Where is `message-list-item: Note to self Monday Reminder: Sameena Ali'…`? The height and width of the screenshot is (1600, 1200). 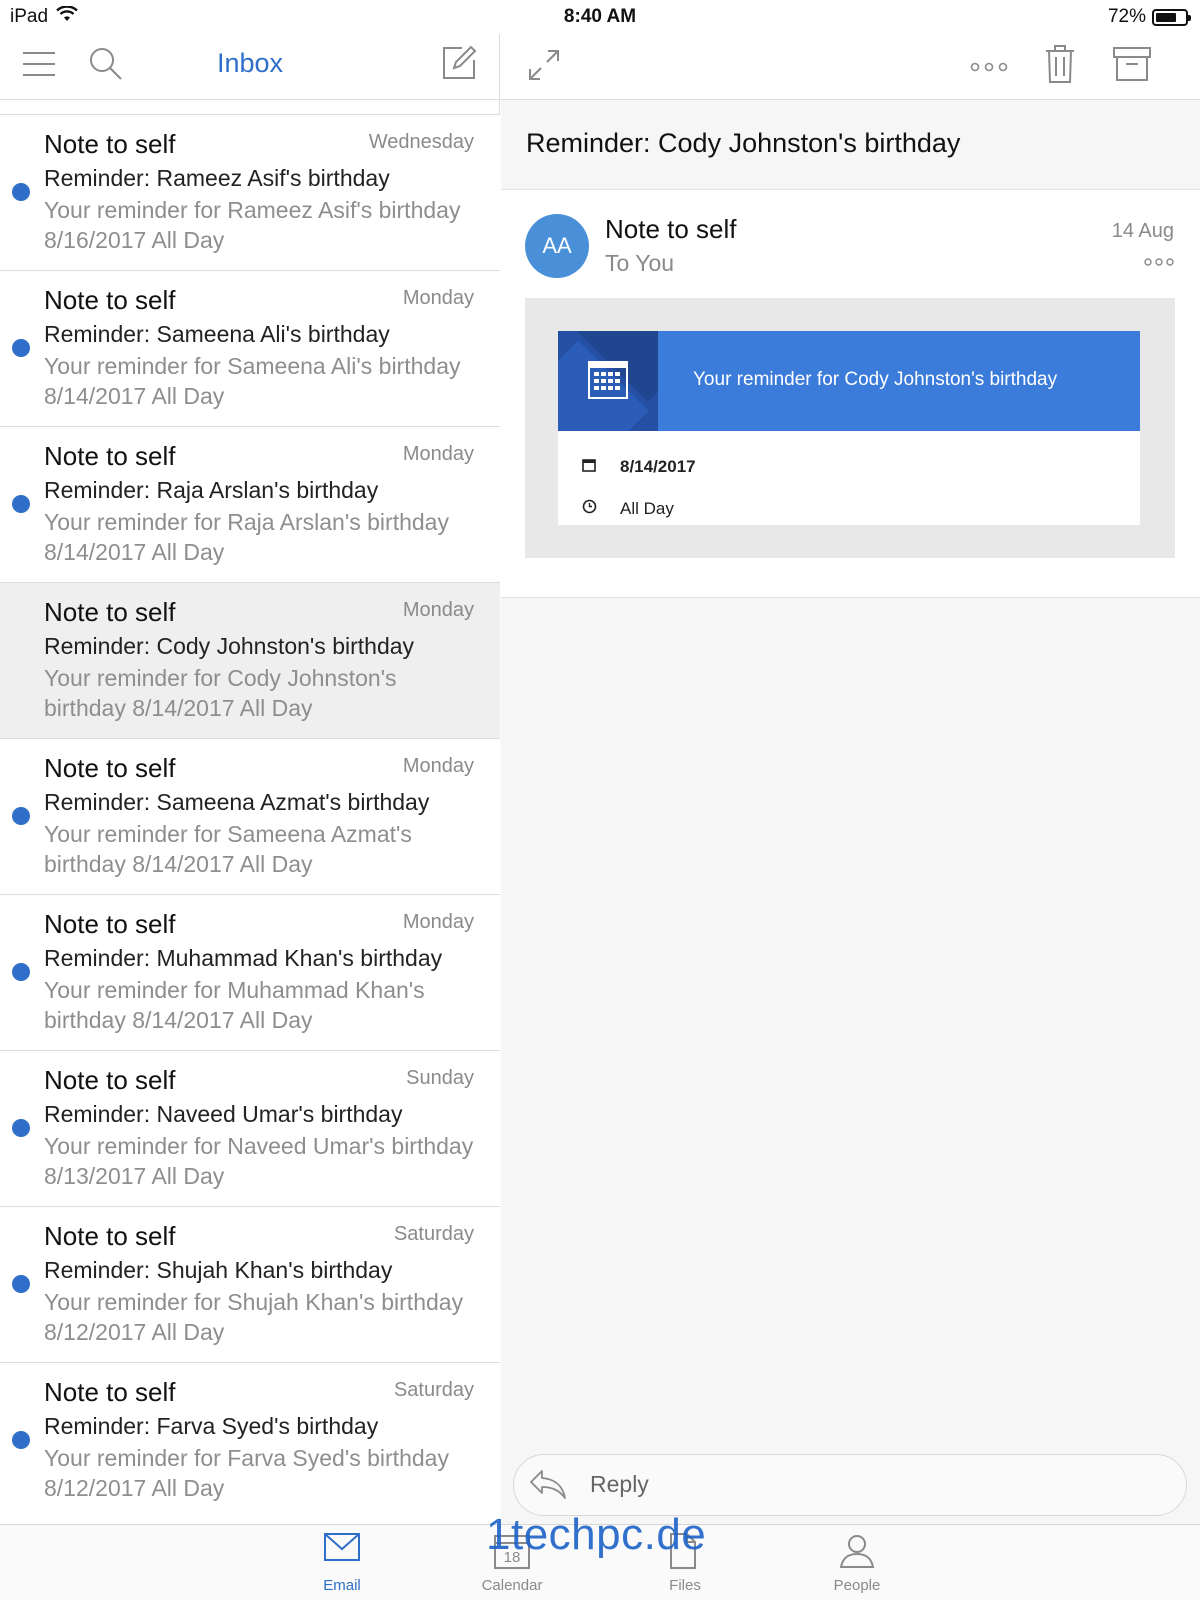
message-list-item: Note to self Monday Reminder: Sameena Ali'… is located at coordinates (250, 348).